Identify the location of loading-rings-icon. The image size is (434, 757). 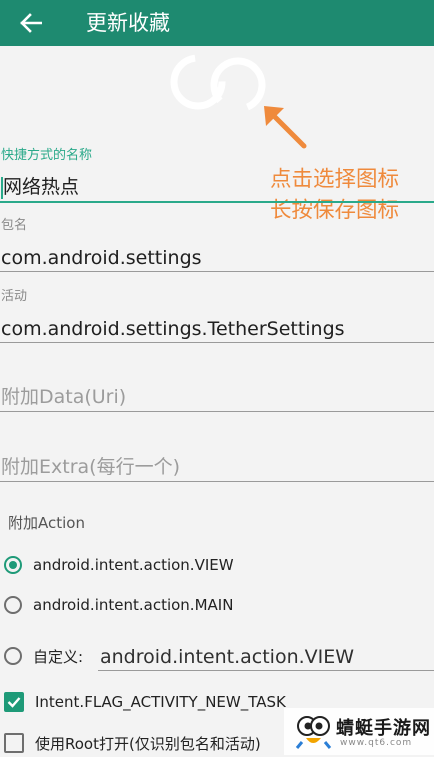
(218, 83).